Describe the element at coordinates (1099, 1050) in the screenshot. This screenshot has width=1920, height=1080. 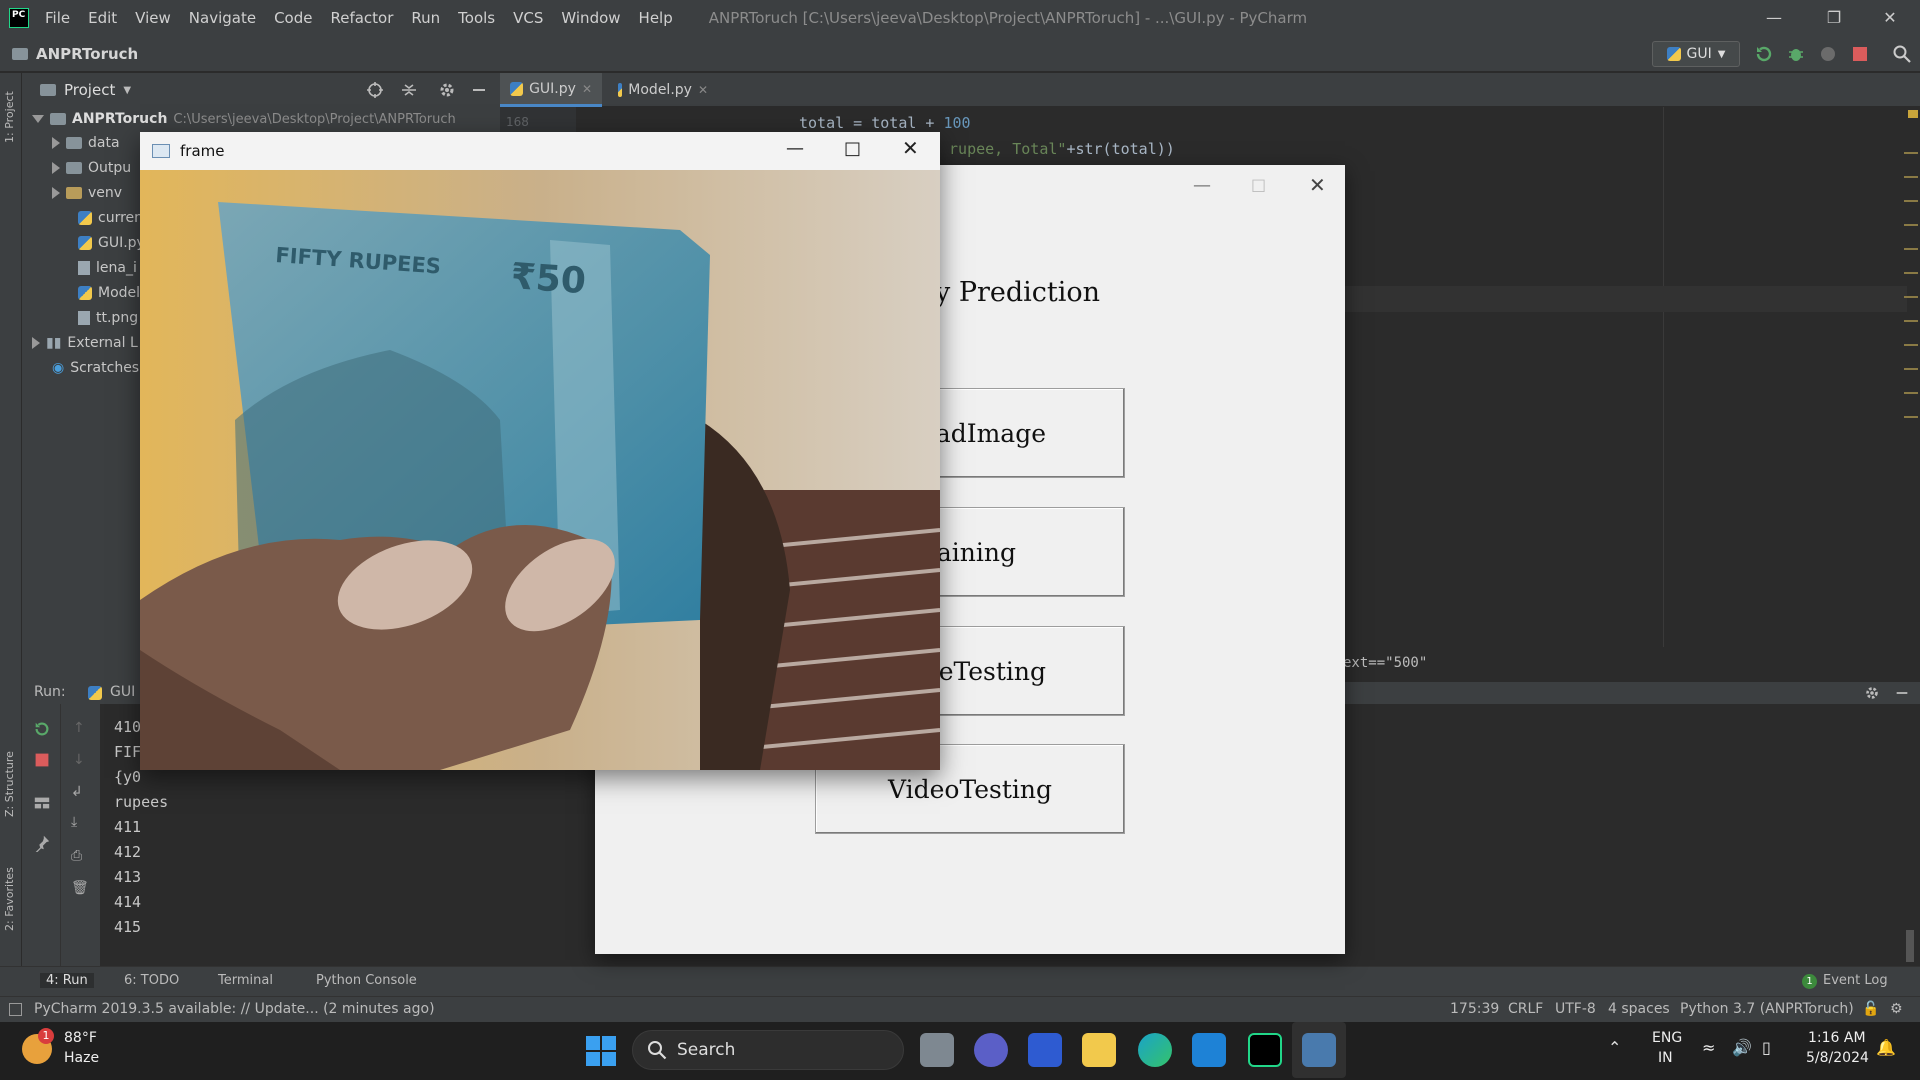
I see `file-explorer-icon` at that location.